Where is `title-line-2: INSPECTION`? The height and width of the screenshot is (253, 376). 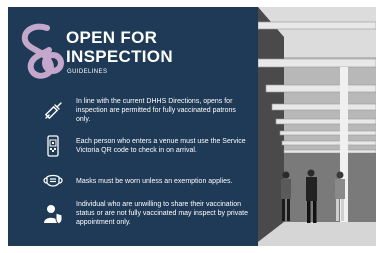 title-line-2: INSPECTION is located at coordinates (119, 56).